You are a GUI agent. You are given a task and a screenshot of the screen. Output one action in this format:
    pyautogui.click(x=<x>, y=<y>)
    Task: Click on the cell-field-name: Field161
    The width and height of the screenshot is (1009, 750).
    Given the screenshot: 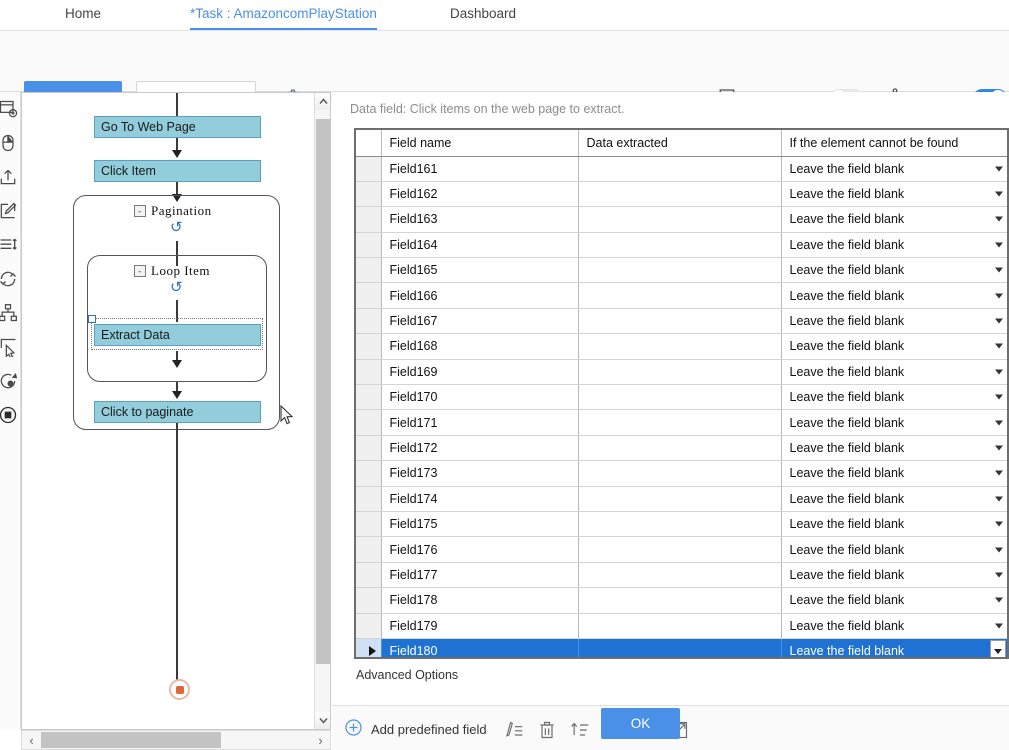 What is the action you would take?
    pyautogui.click(x=480, y=169)
    